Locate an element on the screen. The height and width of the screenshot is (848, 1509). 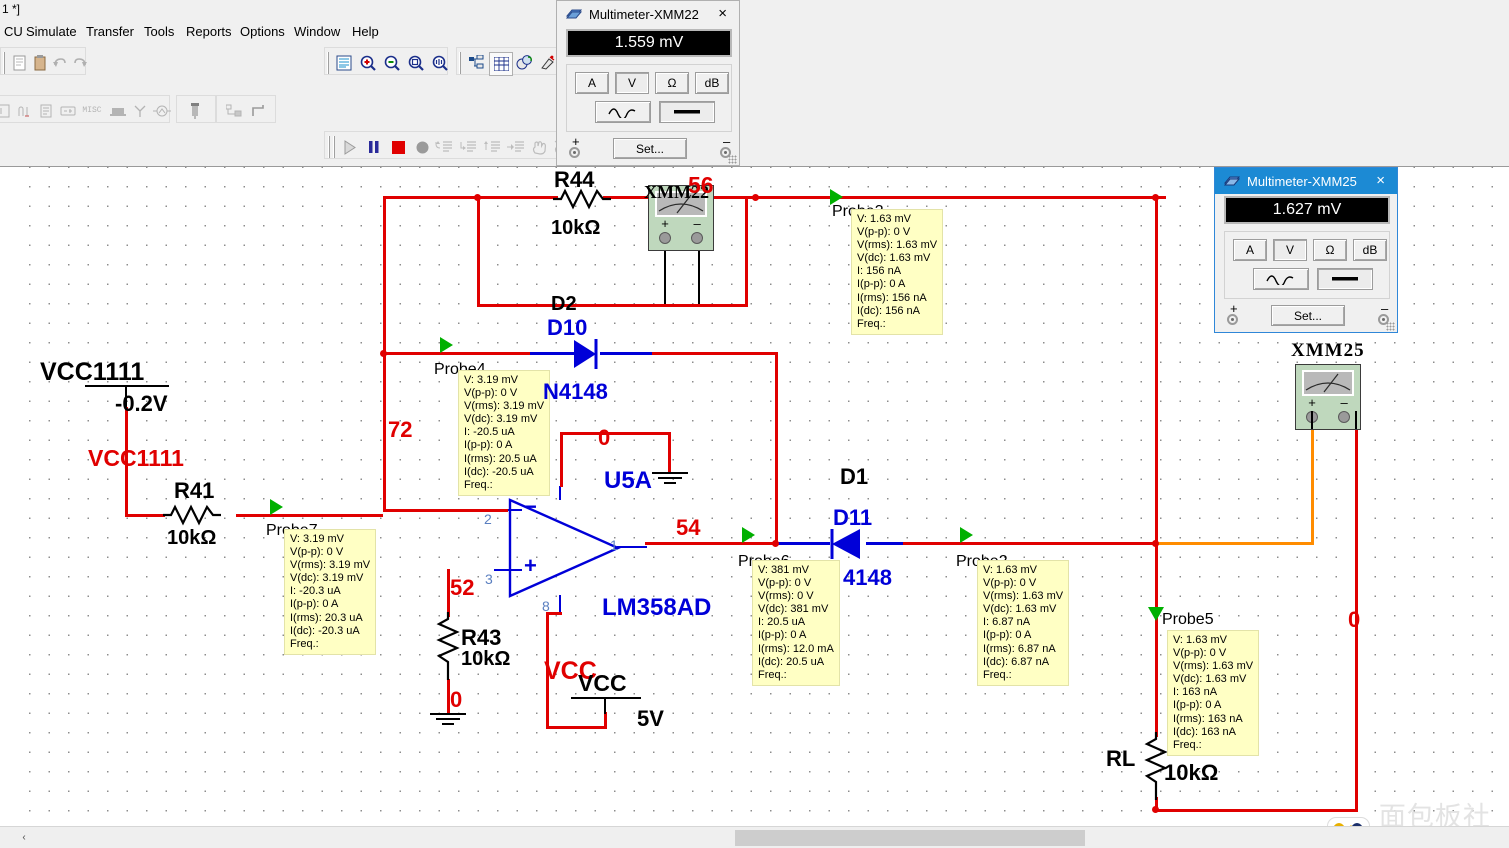
circuit-restrictions-icon is located at coordinates (524, 63).